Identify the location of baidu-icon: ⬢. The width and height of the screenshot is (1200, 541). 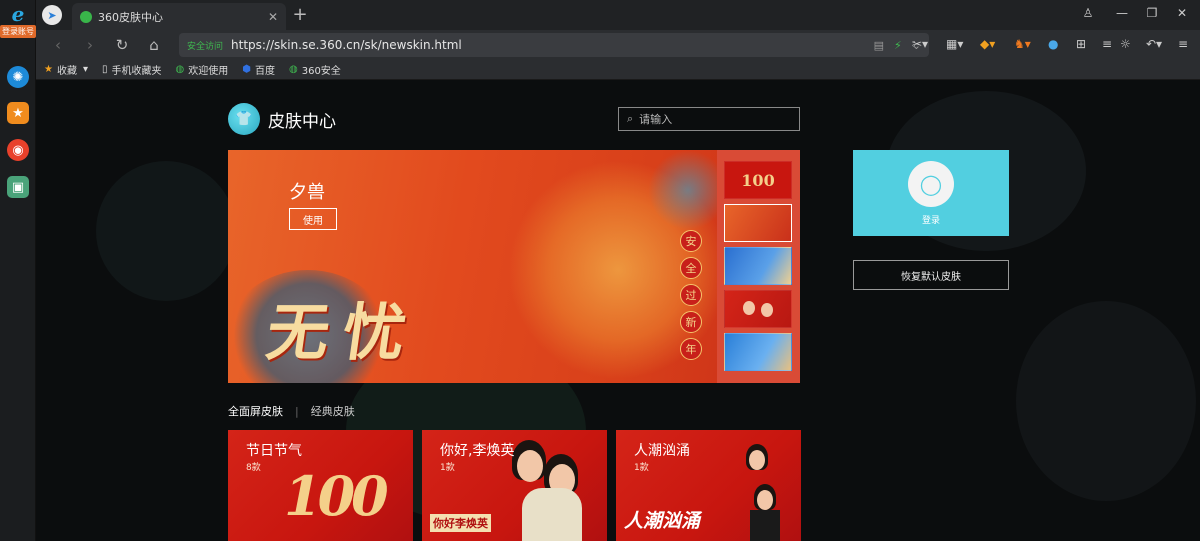
(246, 69).